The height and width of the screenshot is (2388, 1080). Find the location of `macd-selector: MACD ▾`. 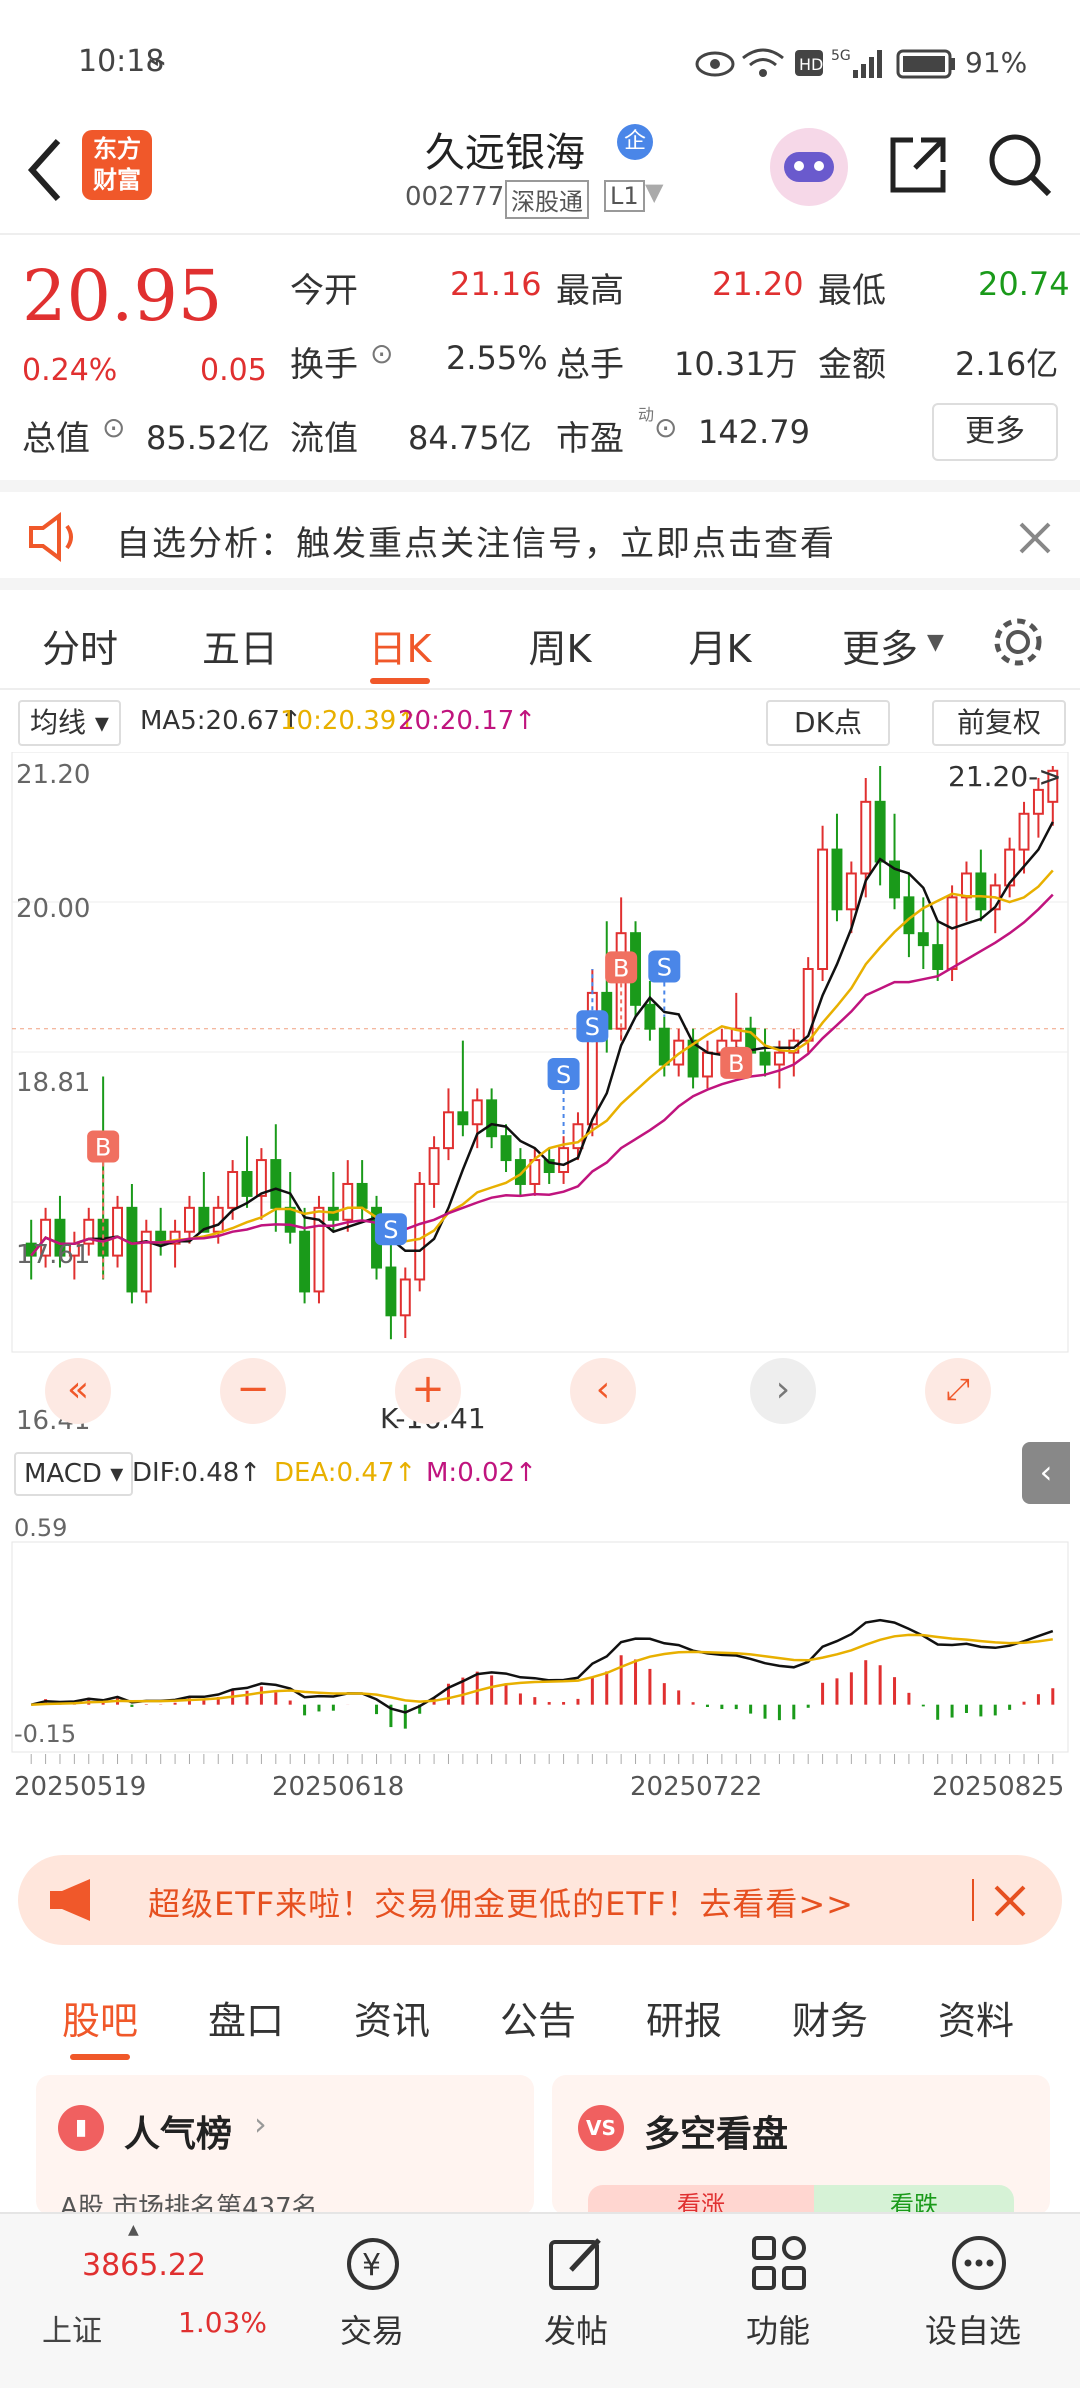

macd-selector: MACD ▾ is located at coordinates (74, 1474).